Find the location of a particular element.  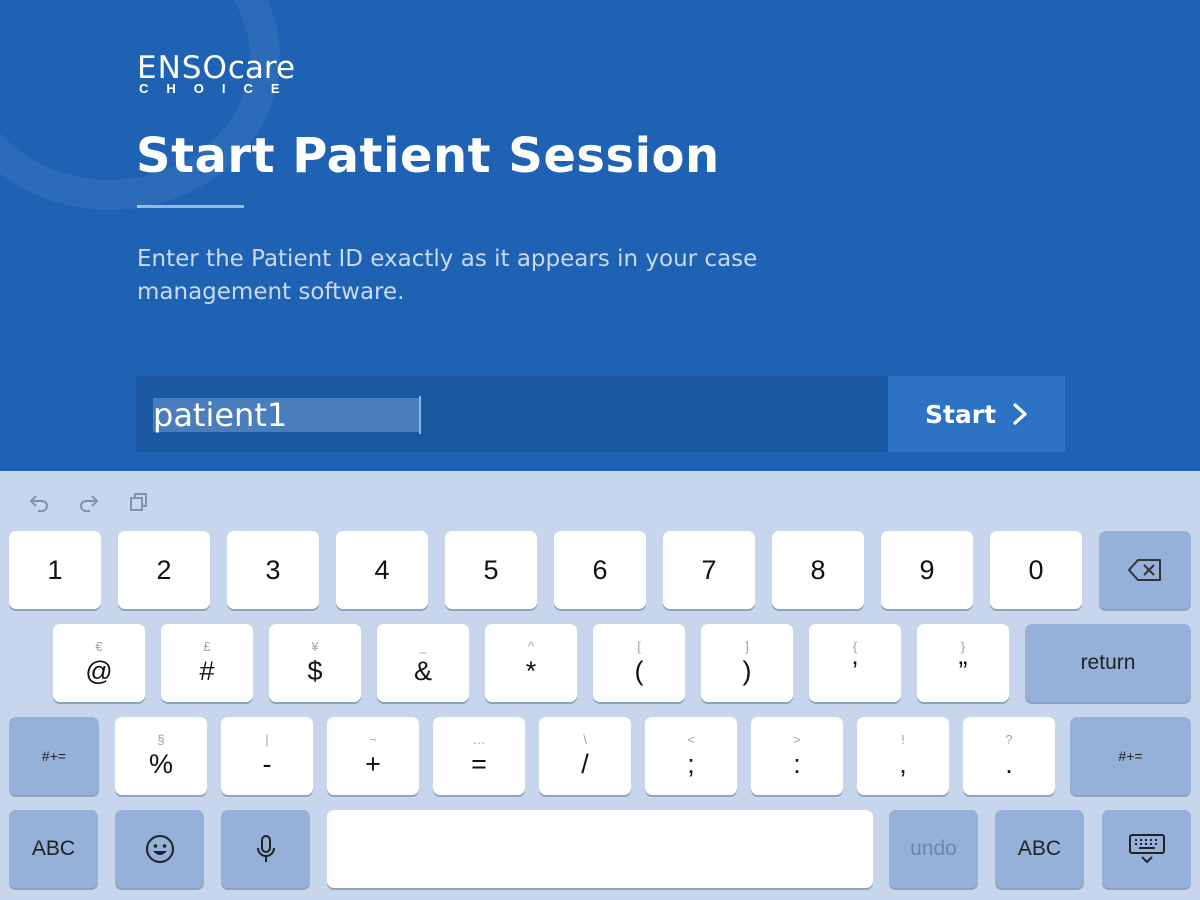

key-dollar: ¥ $ is located at coordinates (315, 663).